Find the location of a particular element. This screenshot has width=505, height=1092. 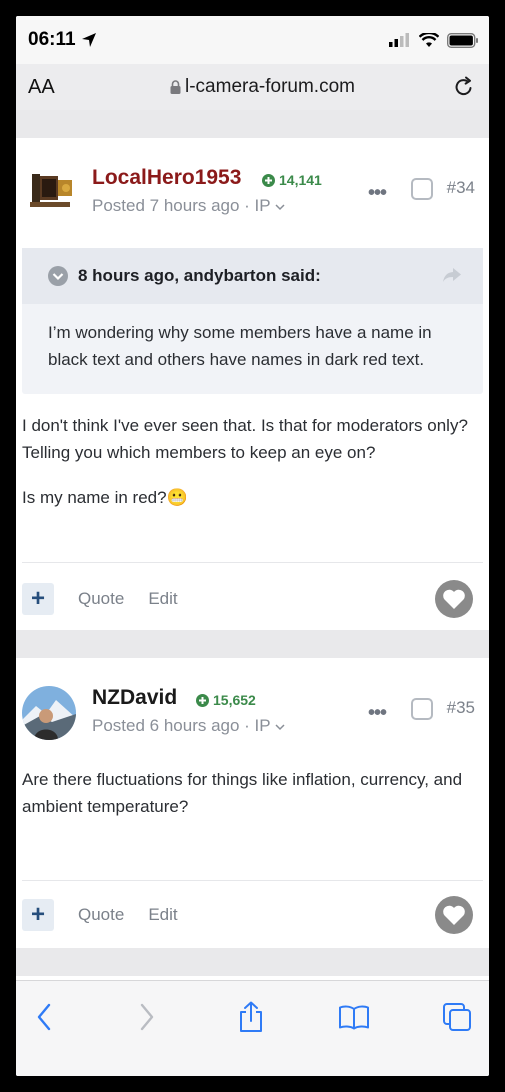

username: NZDavid is located at coordinates (134, 698).